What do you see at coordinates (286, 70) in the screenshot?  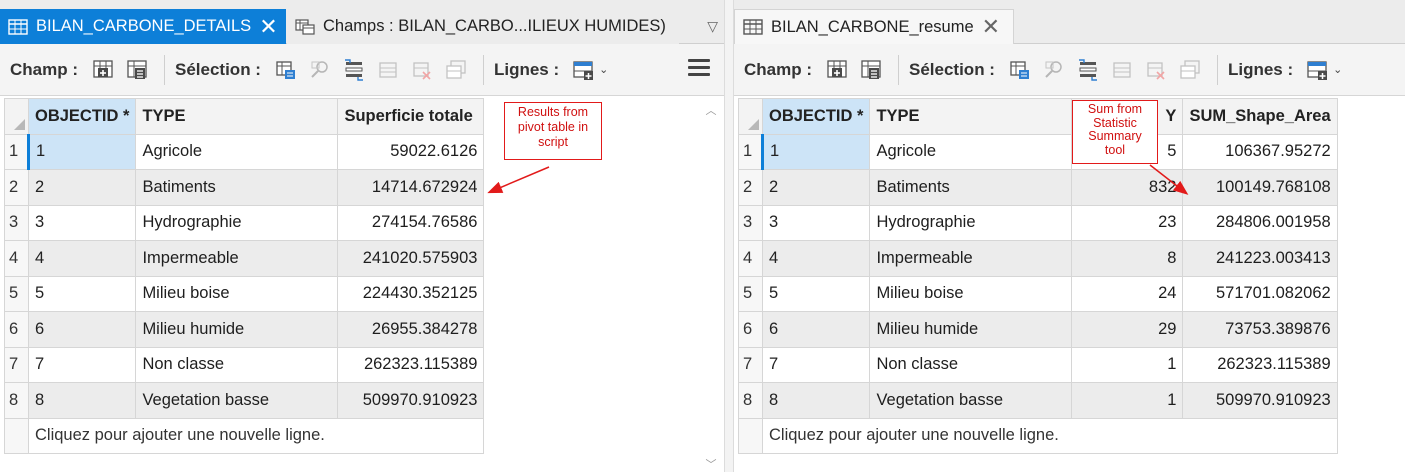 I see `select-by-attributes-icon` at bounding box center [286, 70].